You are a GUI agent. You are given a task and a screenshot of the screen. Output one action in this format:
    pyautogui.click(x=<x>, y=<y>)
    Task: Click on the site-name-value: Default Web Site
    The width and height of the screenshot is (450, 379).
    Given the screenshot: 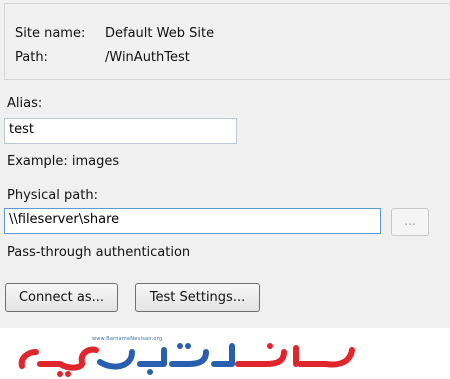 What is the action you would take?
    pyautogui.click(x=160, y=33)
    